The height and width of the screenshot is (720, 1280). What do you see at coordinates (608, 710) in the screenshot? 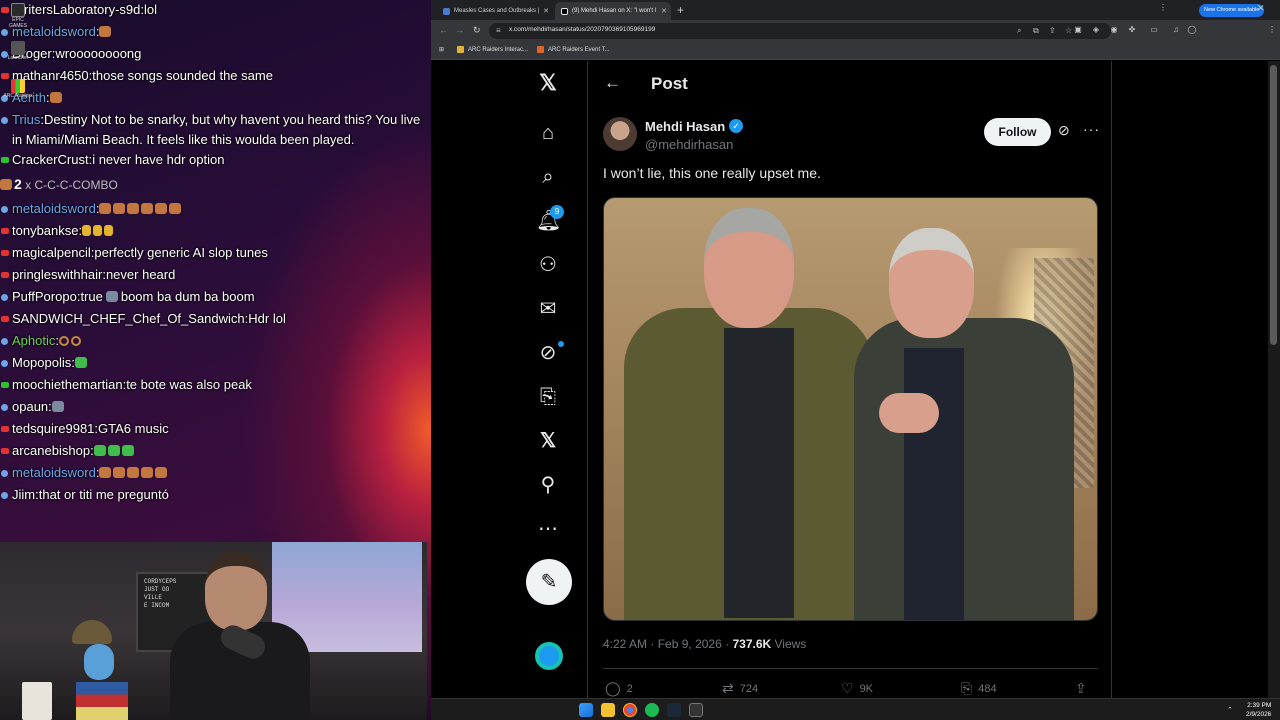
I see `file-explorer-icon` at bounding box center [608, 710].